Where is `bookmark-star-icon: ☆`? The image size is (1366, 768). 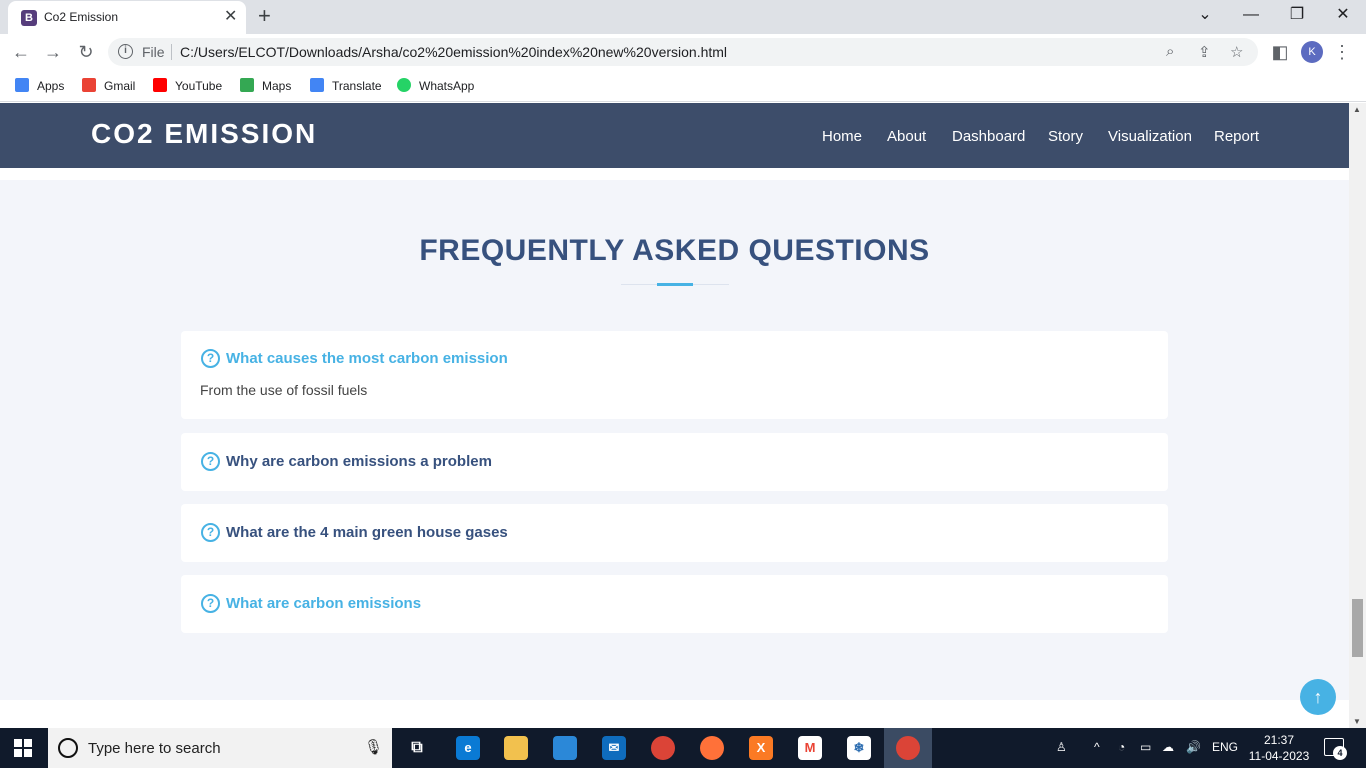
bookmark-star-icon: ☆ is located at coordinates (1236, 52).